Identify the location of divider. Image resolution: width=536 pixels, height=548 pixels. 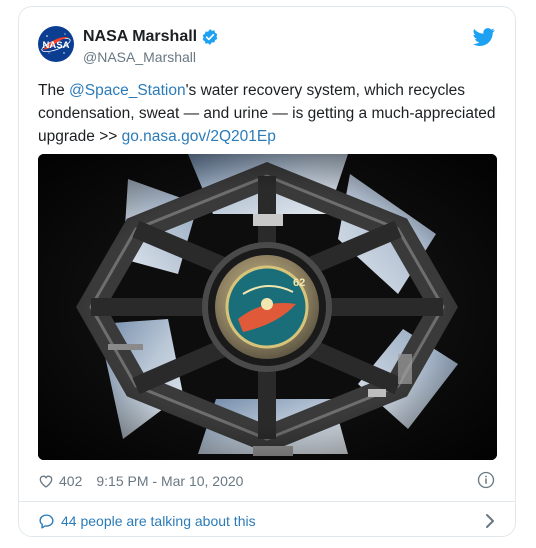
(267, 501).